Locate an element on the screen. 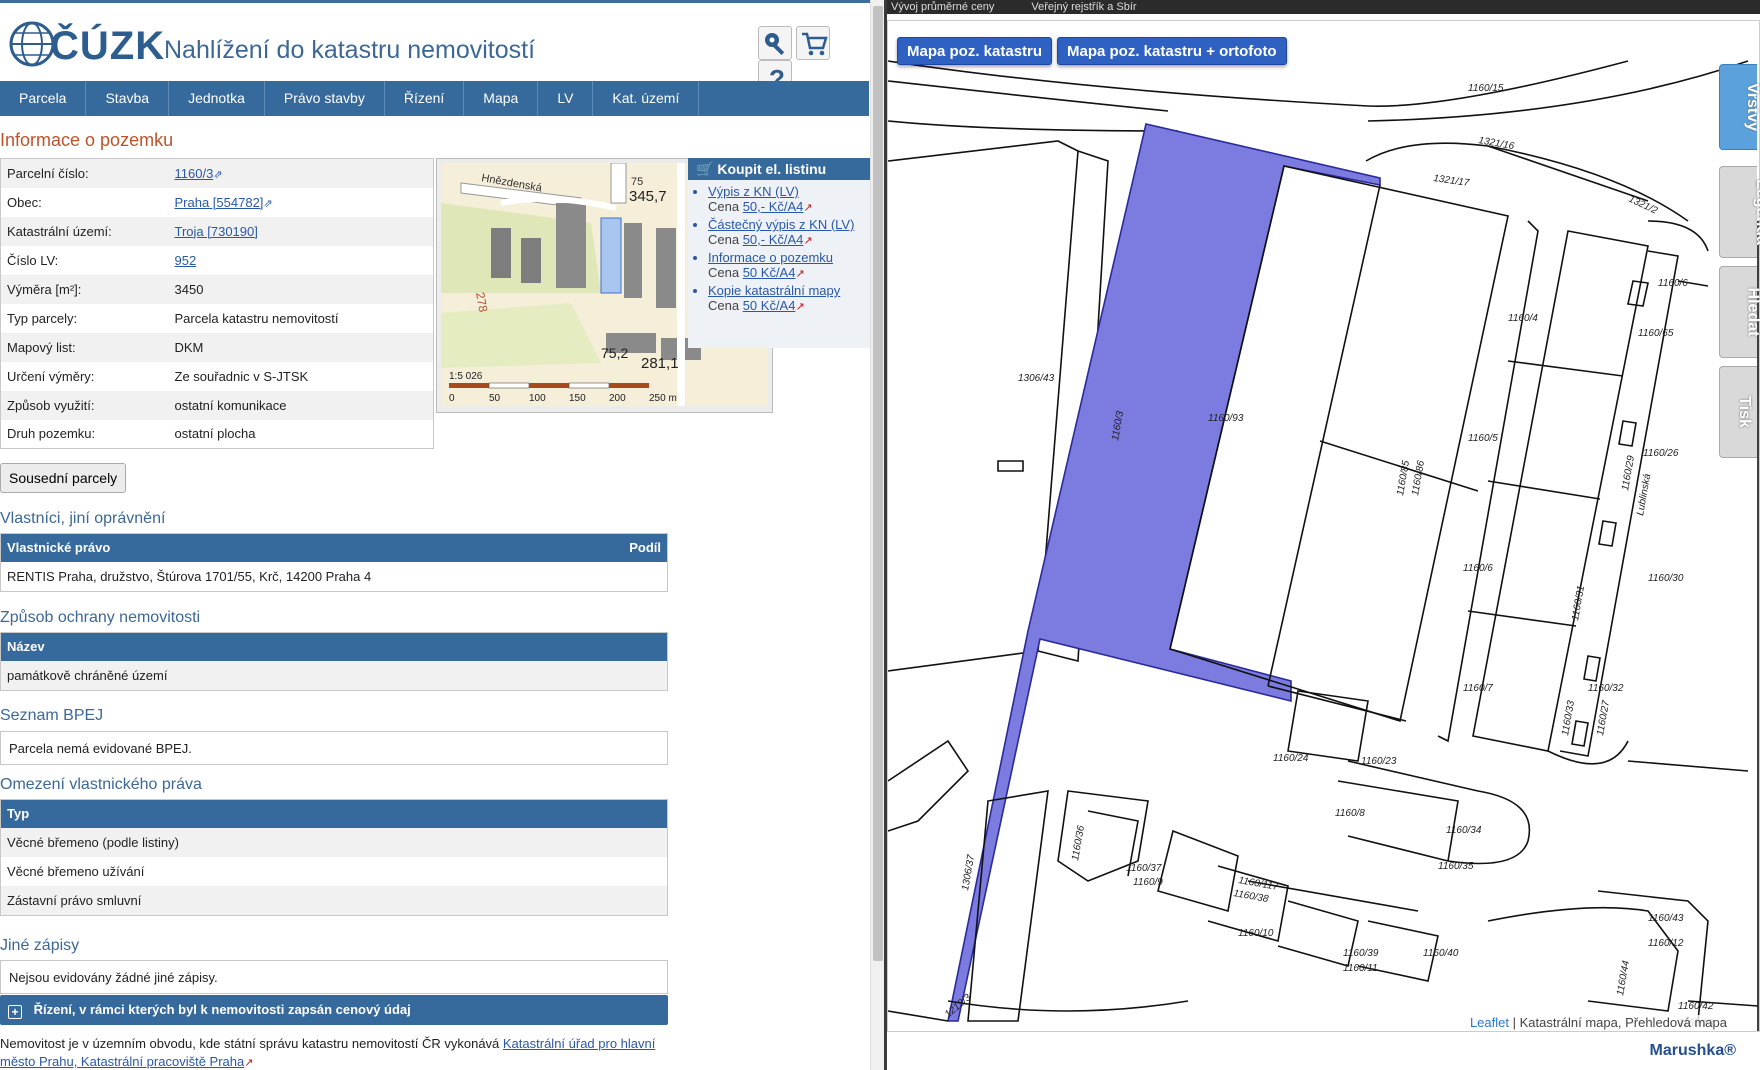 This screenshot has width=1760, height=1070. parcel-number-label: 1160/43 is located at coordinates (1666, 918).